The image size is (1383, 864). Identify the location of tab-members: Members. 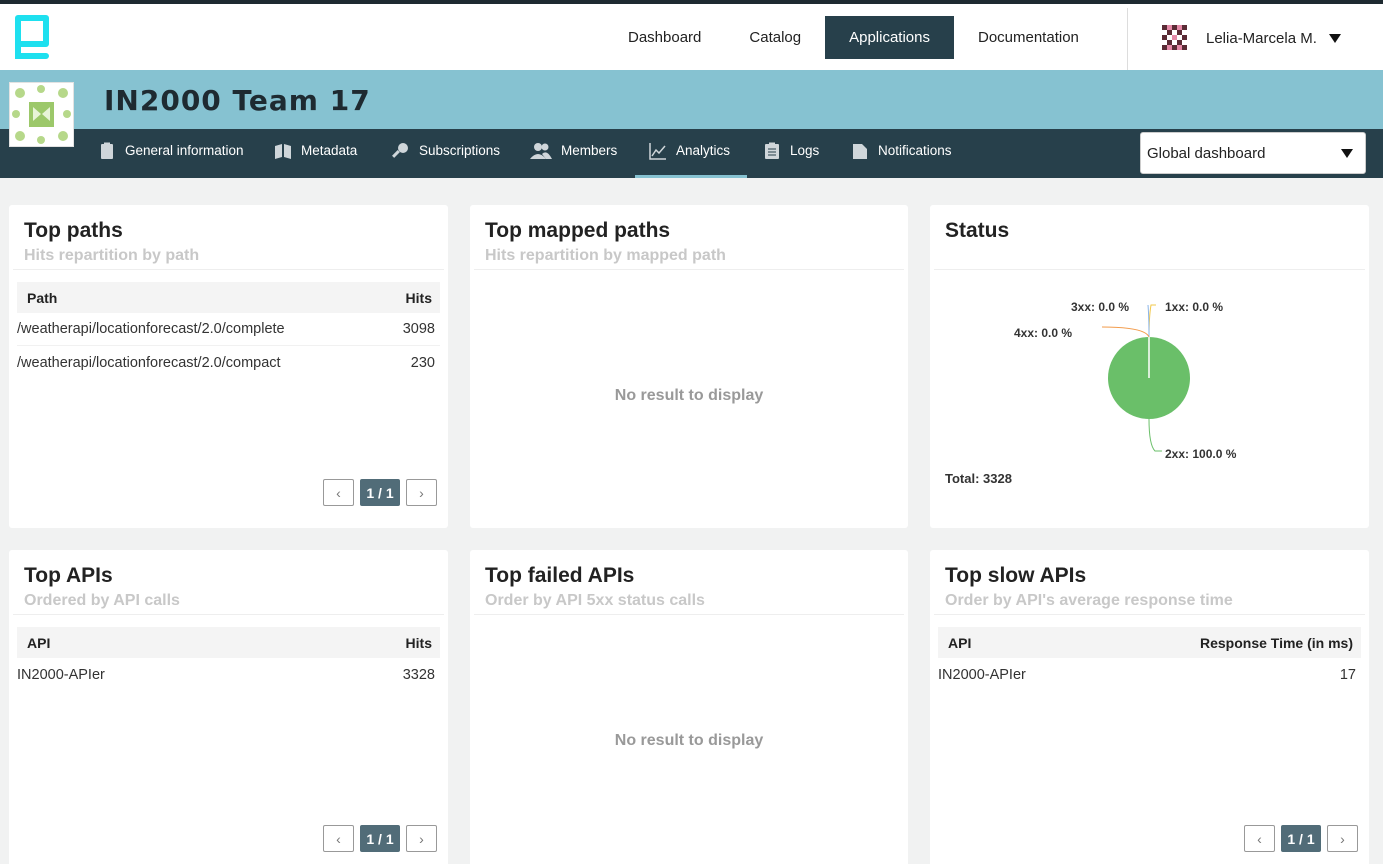
(573, 153).